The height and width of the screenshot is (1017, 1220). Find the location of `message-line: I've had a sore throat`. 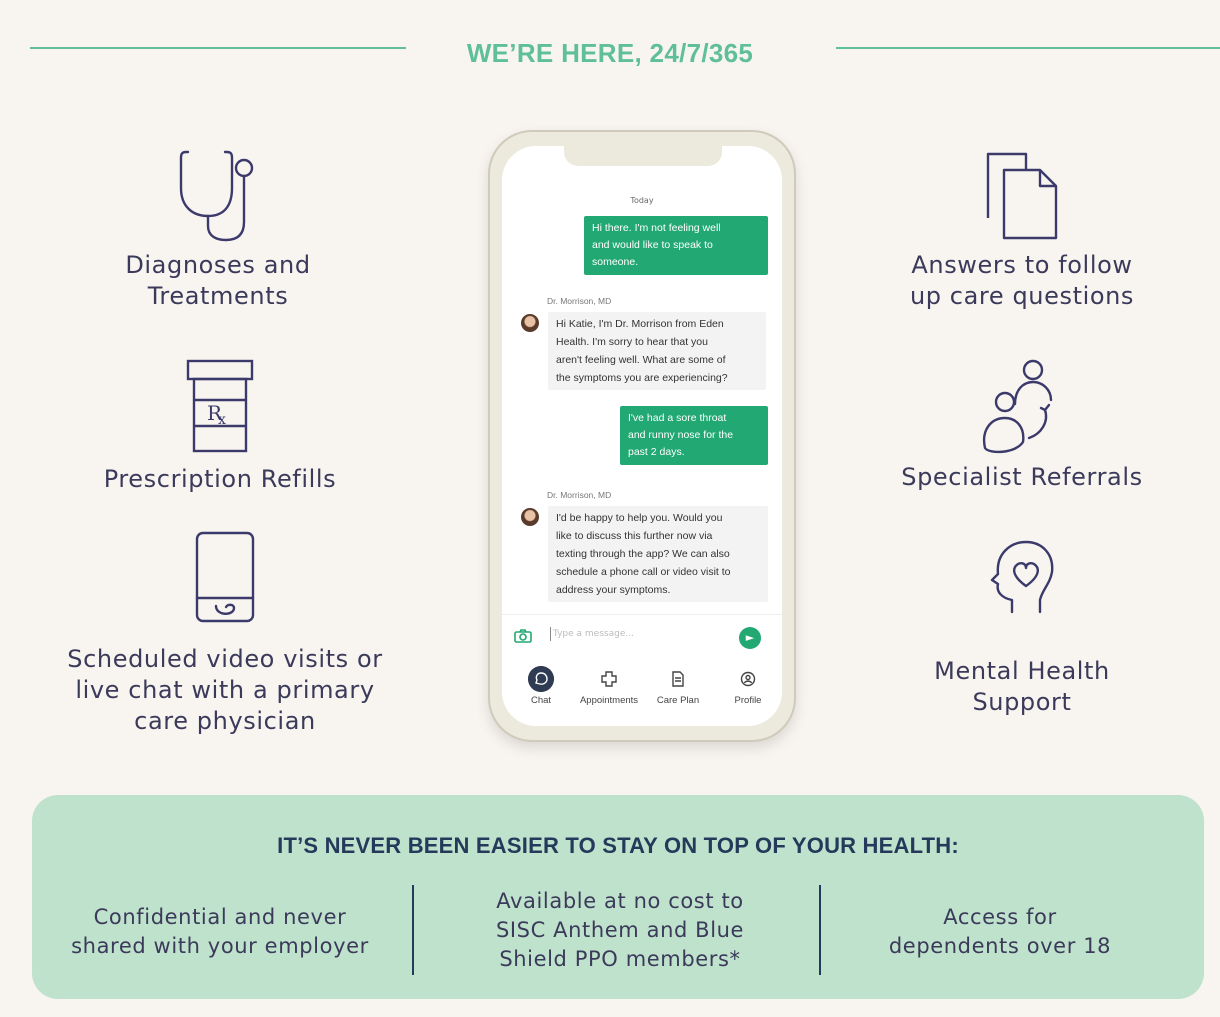

message-line: I've had a sore throat is located at coordinates (677, 418).